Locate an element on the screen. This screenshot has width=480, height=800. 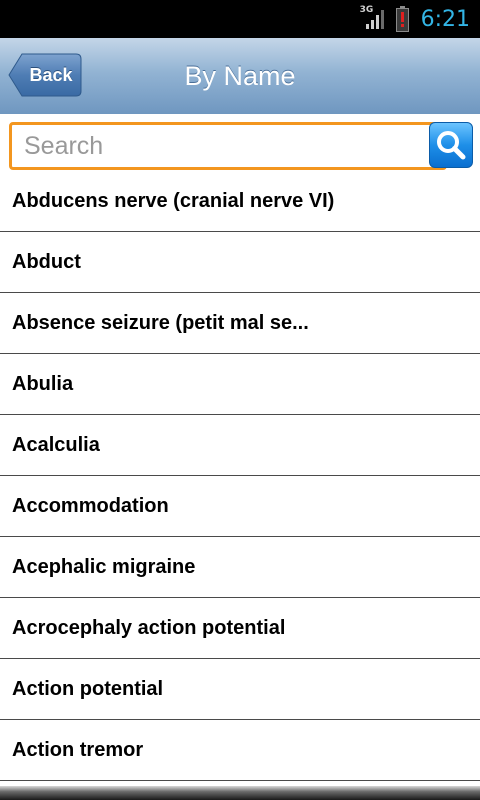
search-bar is located at coordinates (240, 145).